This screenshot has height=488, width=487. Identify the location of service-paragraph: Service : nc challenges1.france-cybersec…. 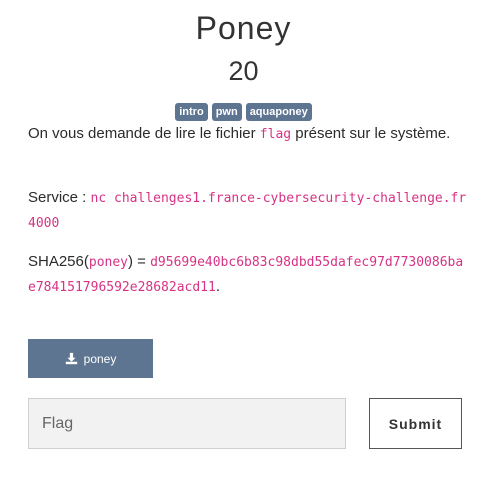
(248, 211).